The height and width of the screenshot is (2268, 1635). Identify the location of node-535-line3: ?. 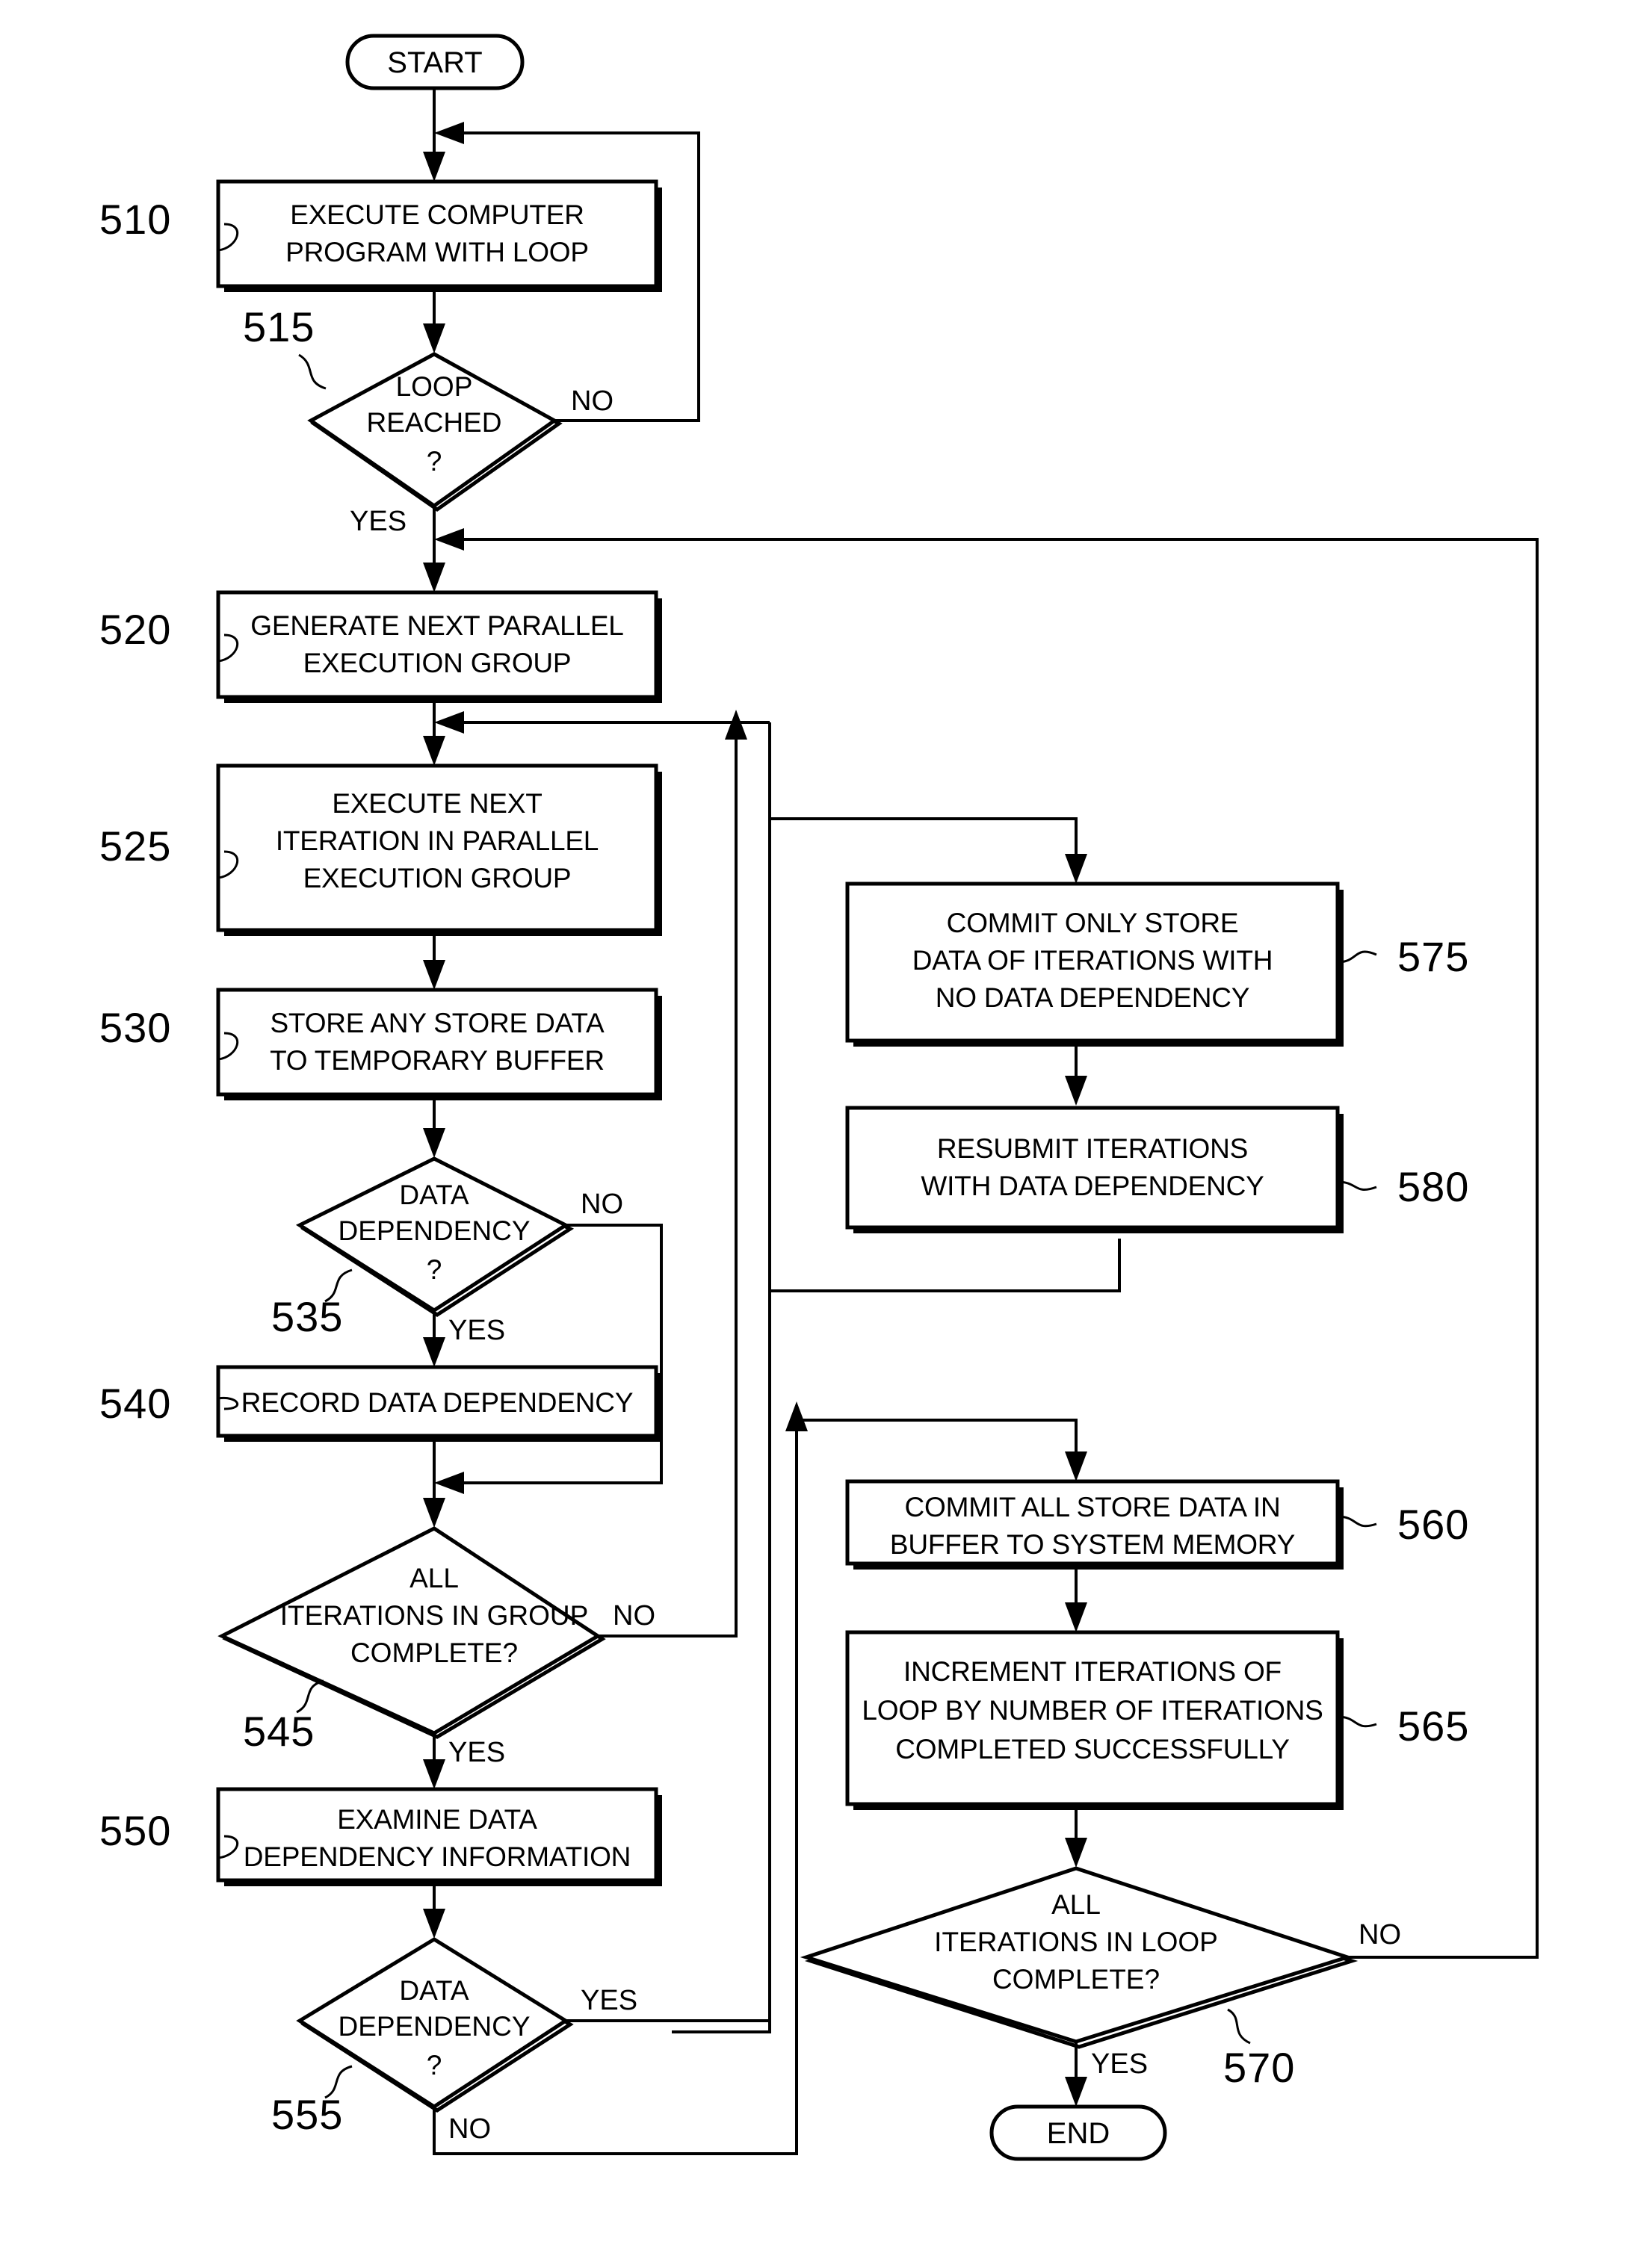
(434, 1269).